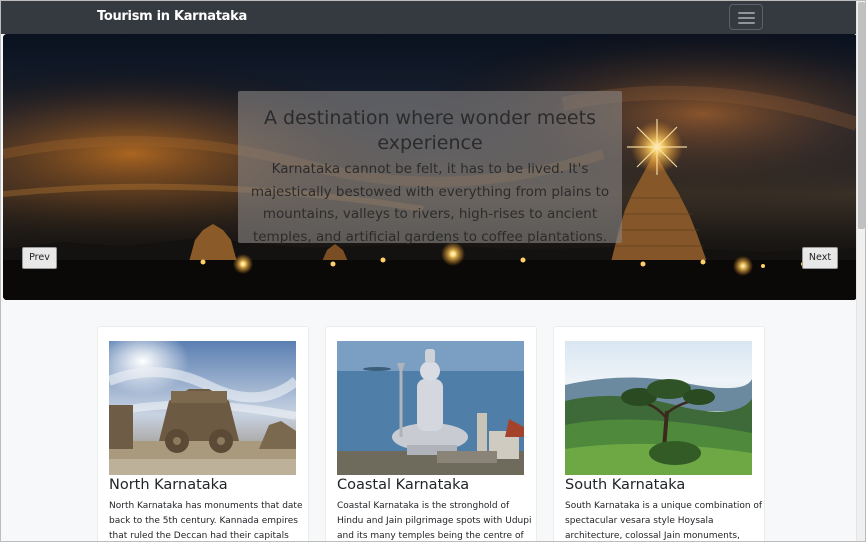  What do you see at coordinates (430, 408) in the screenshot?
I see `murudeshwar-shiva-statue-image` at bounding box center [430, 408].